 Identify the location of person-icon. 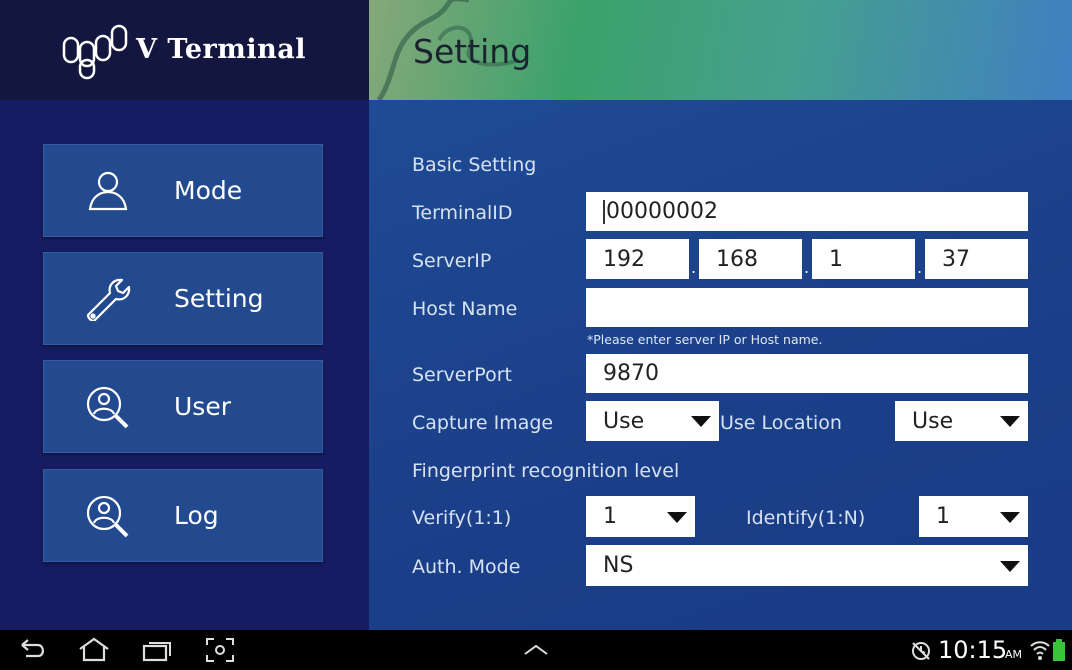
(108, 191).